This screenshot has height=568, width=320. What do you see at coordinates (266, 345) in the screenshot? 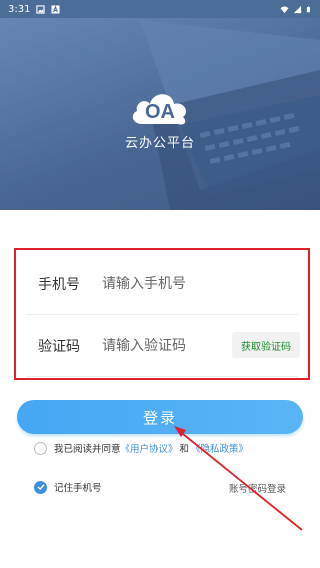
I see `get-code-button: 获取验证码` at bounding box center [266, 345].